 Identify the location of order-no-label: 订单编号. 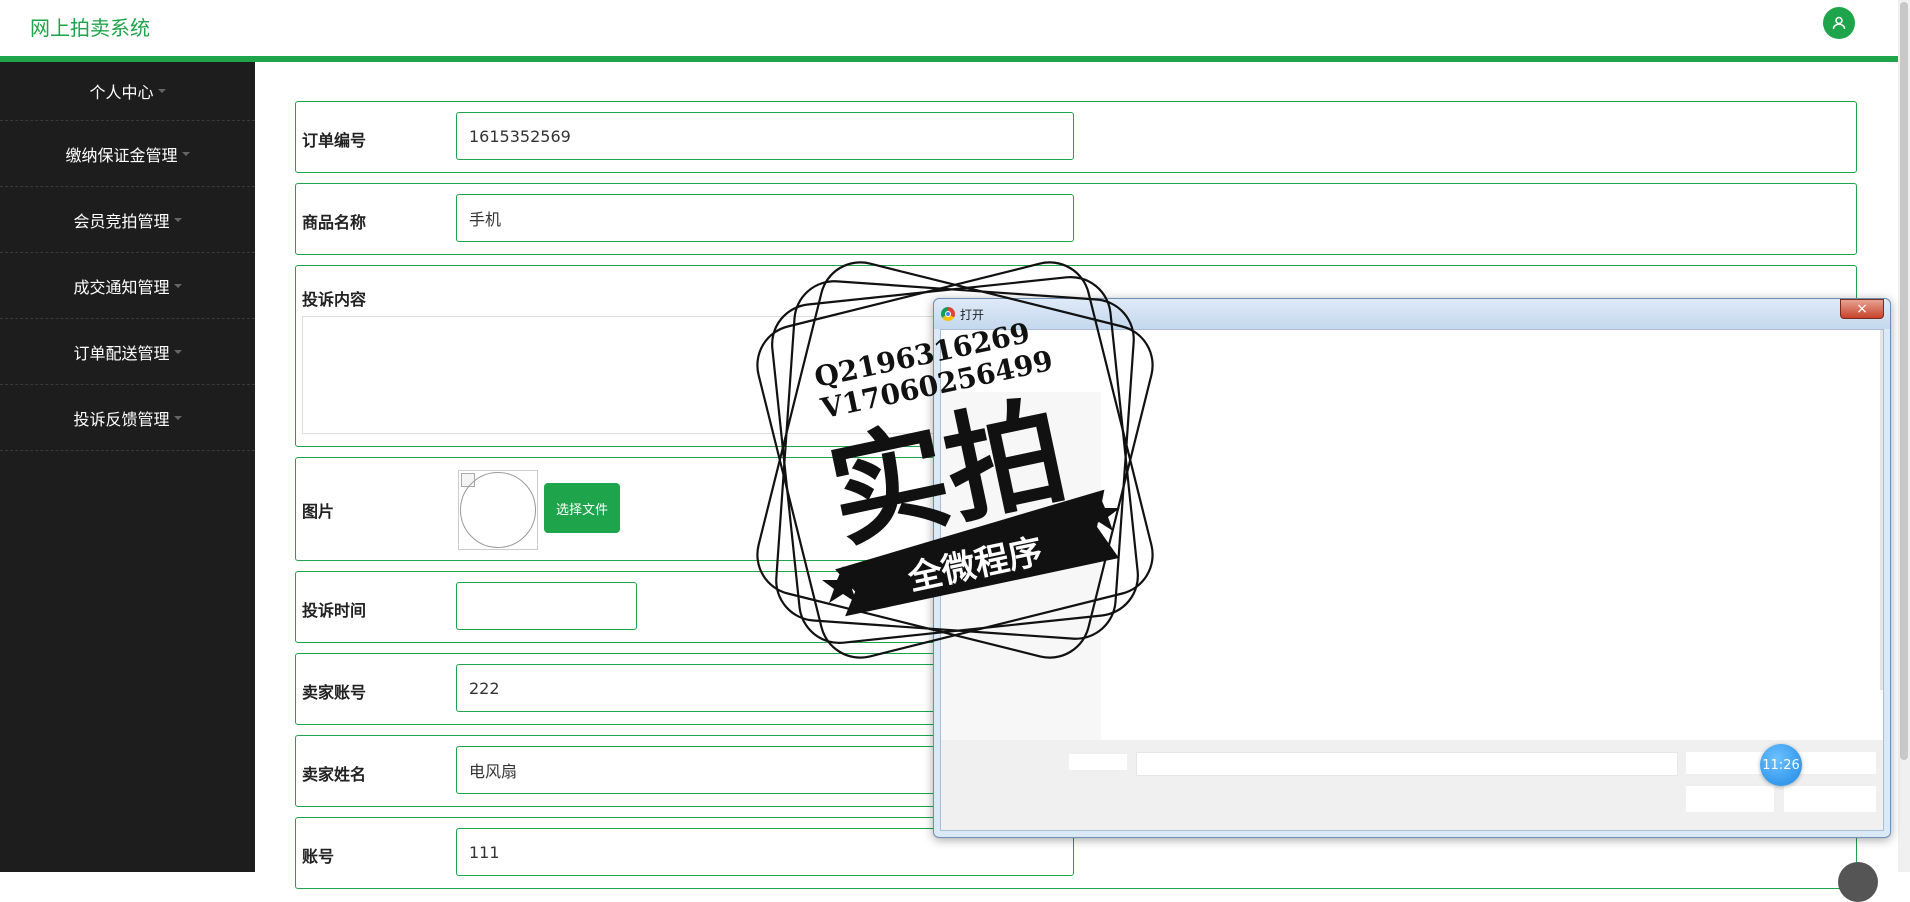
(334, 140).